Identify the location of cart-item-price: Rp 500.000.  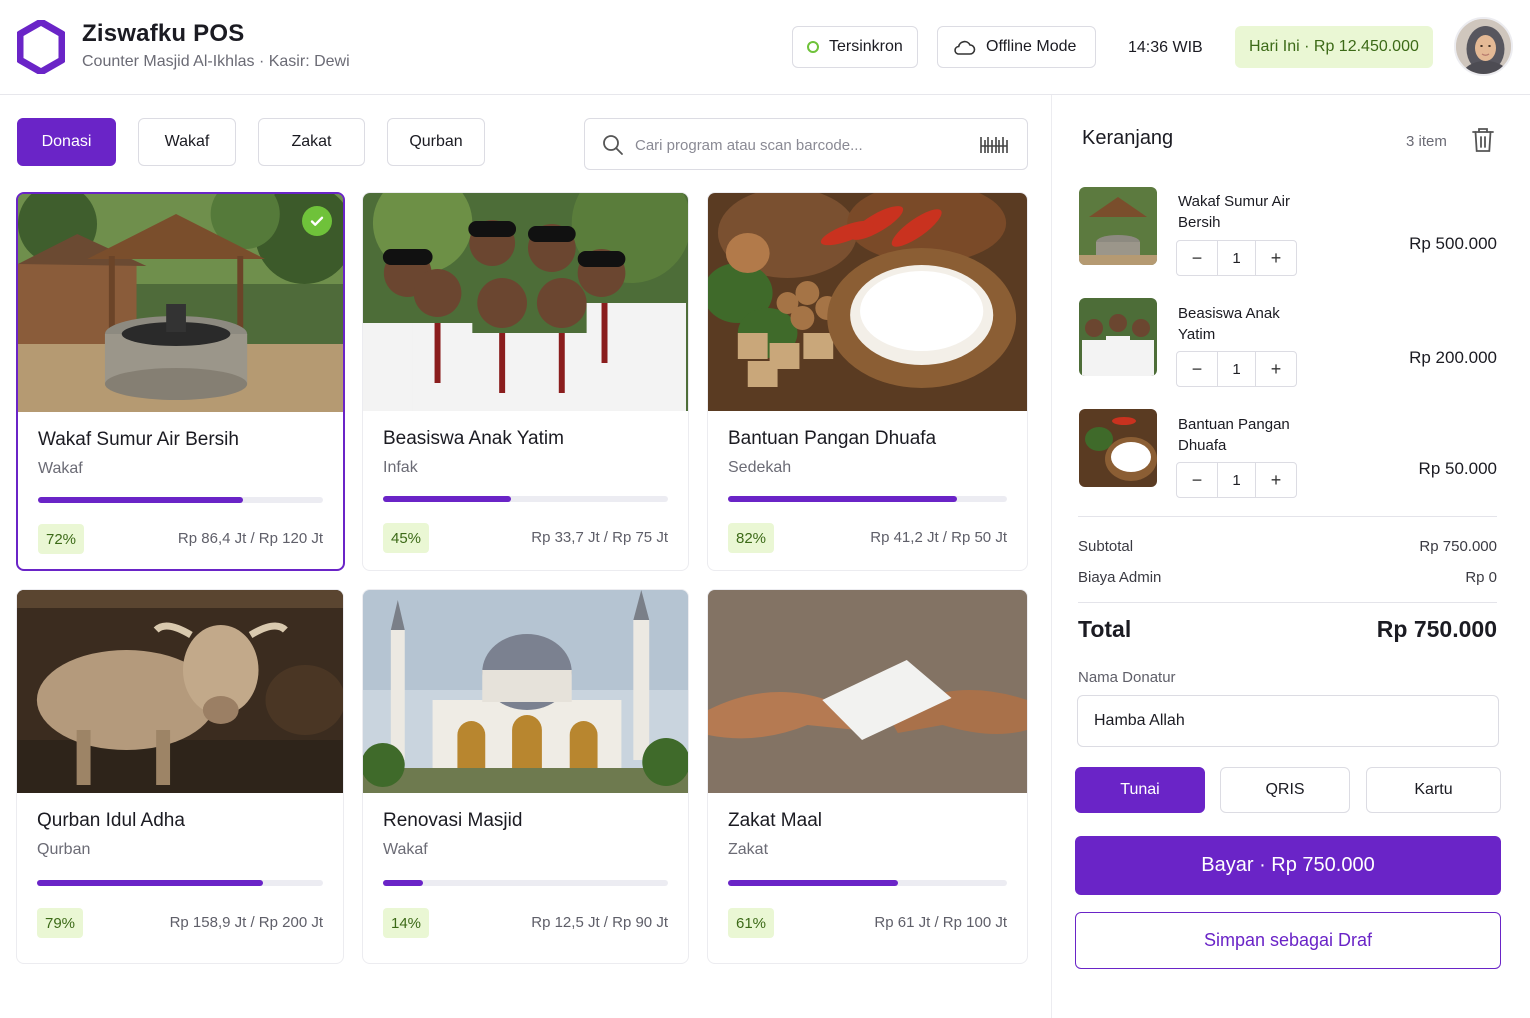
(1453, 243).